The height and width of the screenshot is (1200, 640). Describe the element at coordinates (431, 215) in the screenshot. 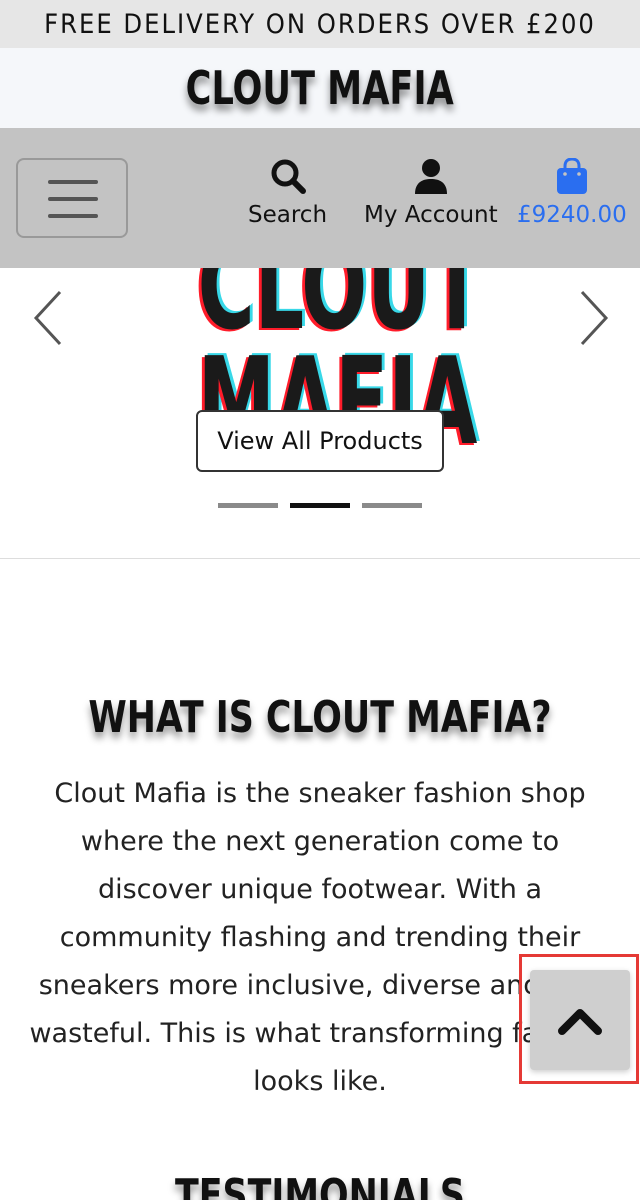

I see `account-label: My Account` at that location.